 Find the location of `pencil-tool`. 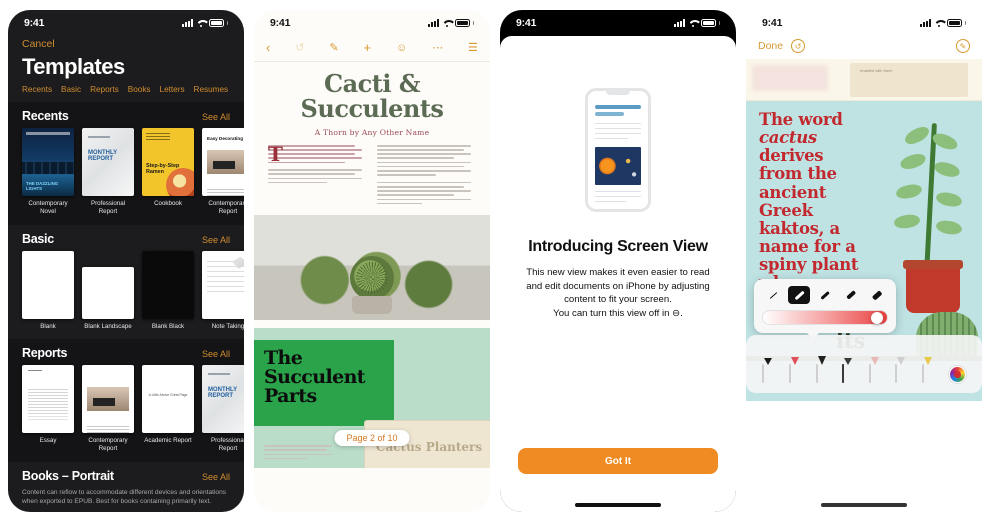

pencil-tool is located at coordinates (820, 369).